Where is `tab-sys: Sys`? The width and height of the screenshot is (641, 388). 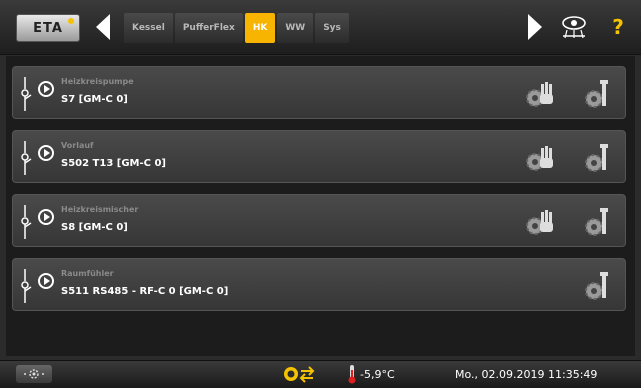
tab-sys: Sys is located at coordinates (332, 28).